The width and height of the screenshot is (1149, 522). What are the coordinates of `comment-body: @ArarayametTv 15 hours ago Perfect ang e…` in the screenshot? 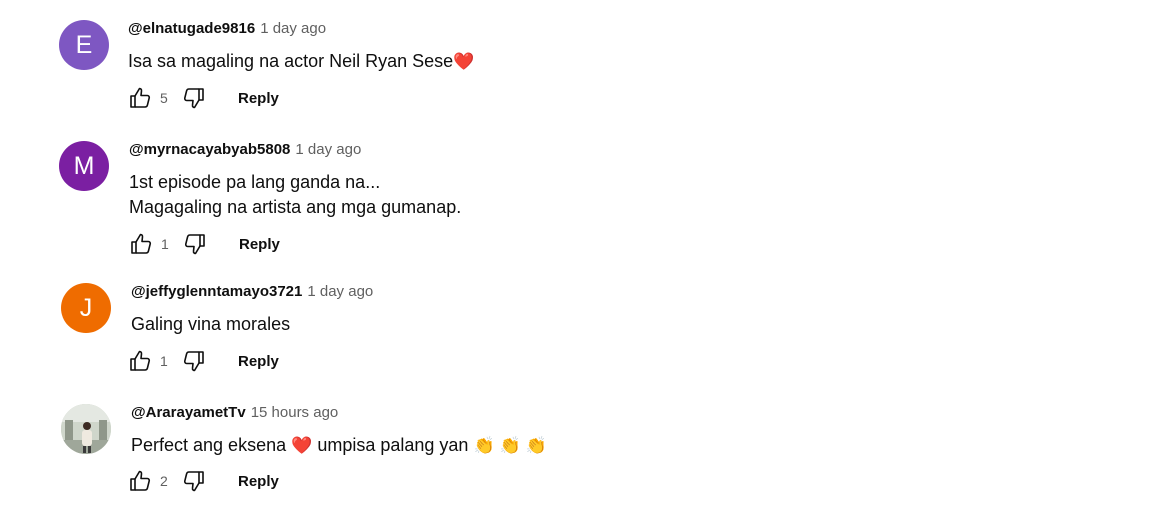 It's located at (339, 431).